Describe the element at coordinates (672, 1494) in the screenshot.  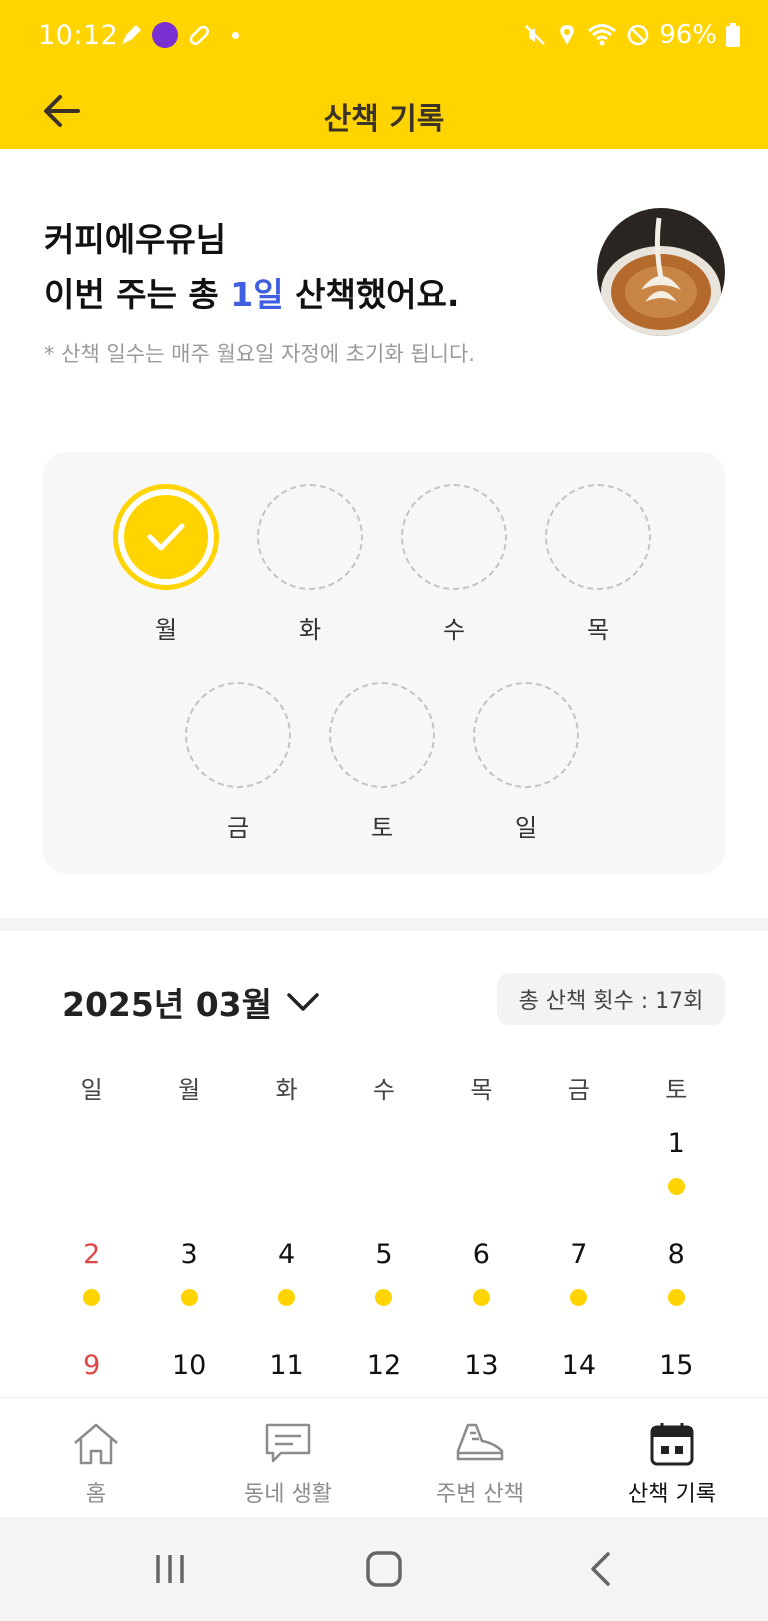
I see `nav-label: 산책 기록` at that location.